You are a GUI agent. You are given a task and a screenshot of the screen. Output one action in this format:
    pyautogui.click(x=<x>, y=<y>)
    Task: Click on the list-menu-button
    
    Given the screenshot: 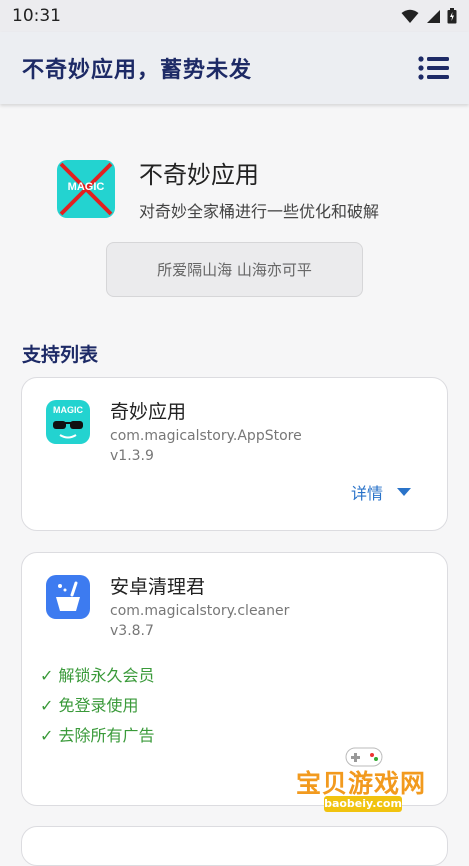 What is the action you would take?
    pyautogui.click(x=434, y=68)
    